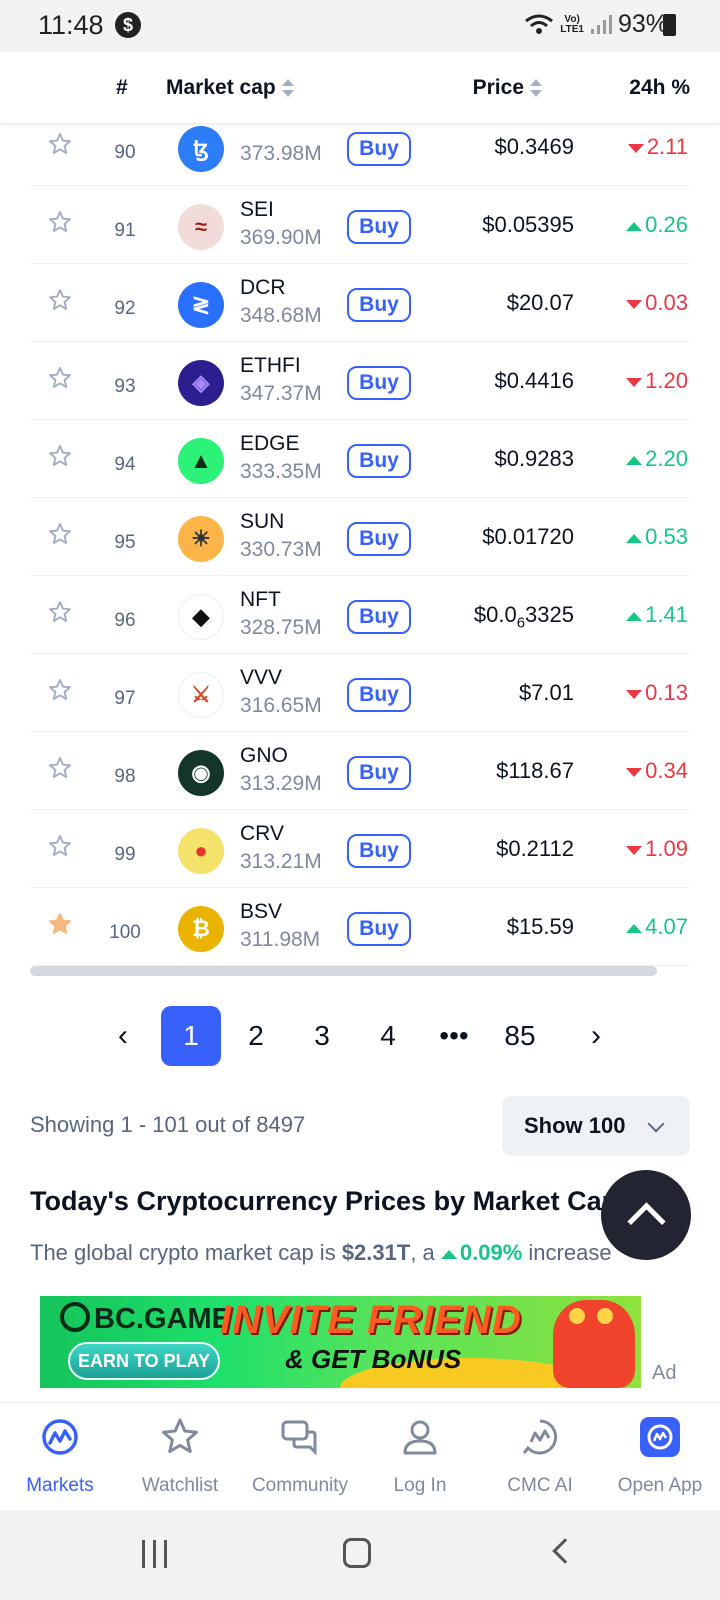 This screenshot has height=1600, width=720. Describe the element at coordinates (357, 1553) in the screenshot. I see `home-icon` at that location.